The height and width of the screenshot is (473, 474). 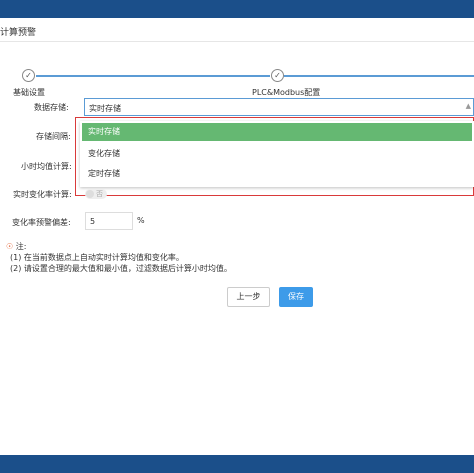 What do you see at coordinates (296, 297) in the screenshot?
I see `save-button: 保存` at bounding box center [296, 297].